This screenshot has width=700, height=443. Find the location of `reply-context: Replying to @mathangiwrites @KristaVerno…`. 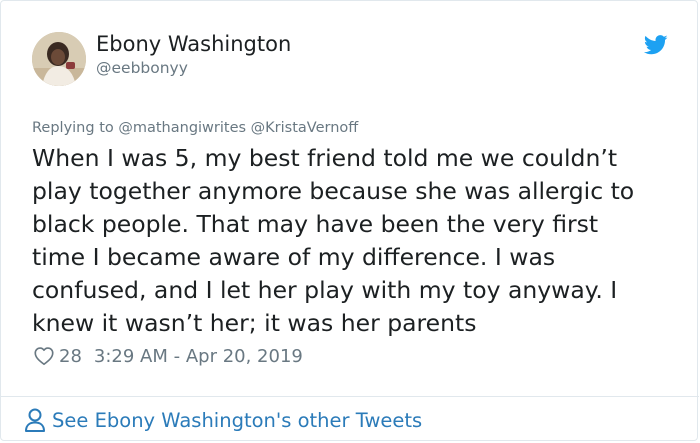

reply-context: Replying to @mathangiwrites @KristaVerno… is located at coordinates (195, 128).